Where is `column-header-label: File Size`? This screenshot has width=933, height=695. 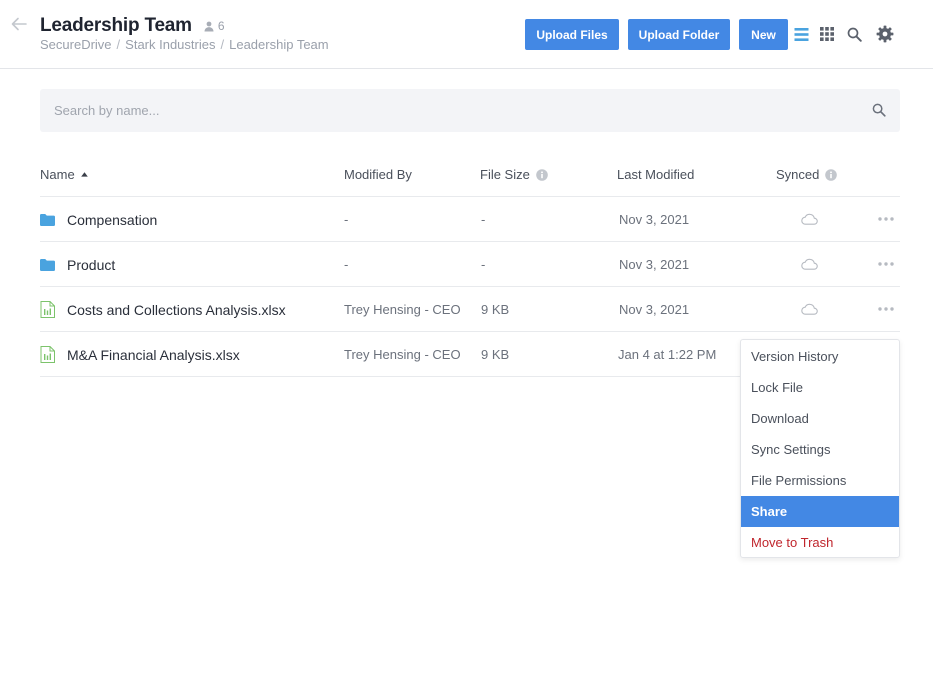 column-header-label: File Size is located at coordinates (505, 174).